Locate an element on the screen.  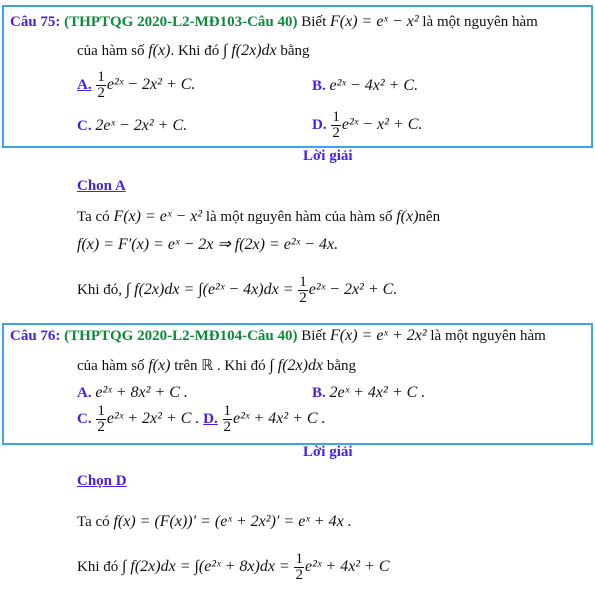
q75-text: của hàm số is located at coordinates (111, 51).